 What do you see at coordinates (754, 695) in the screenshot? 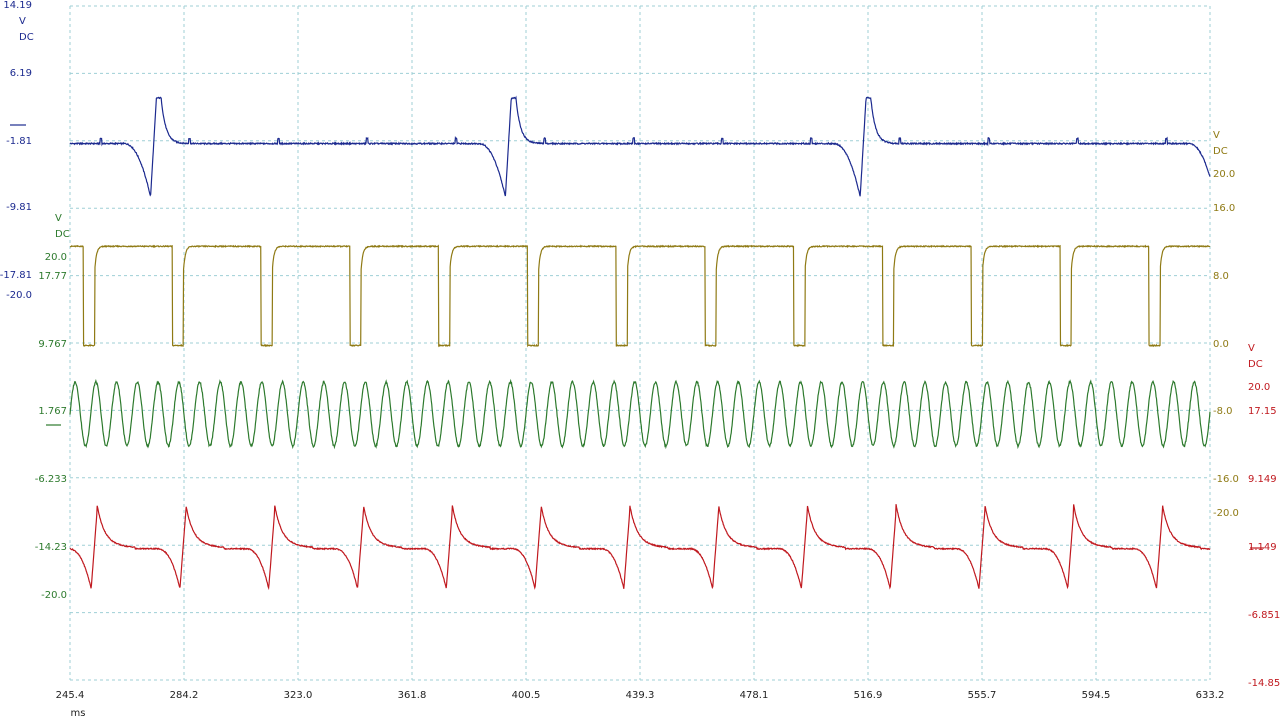
I see `x-tick-label: 478.1` at bounding box center [754, 695].